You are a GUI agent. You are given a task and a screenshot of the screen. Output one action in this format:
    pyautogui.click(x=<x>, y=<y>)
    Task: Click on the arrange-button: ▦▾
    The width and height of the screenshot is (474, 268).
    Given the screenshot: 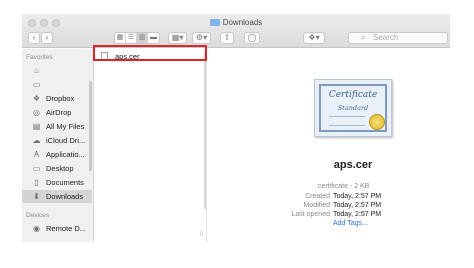 What is the action you would take?
    pyautogui.click(x=177, y=38)
    